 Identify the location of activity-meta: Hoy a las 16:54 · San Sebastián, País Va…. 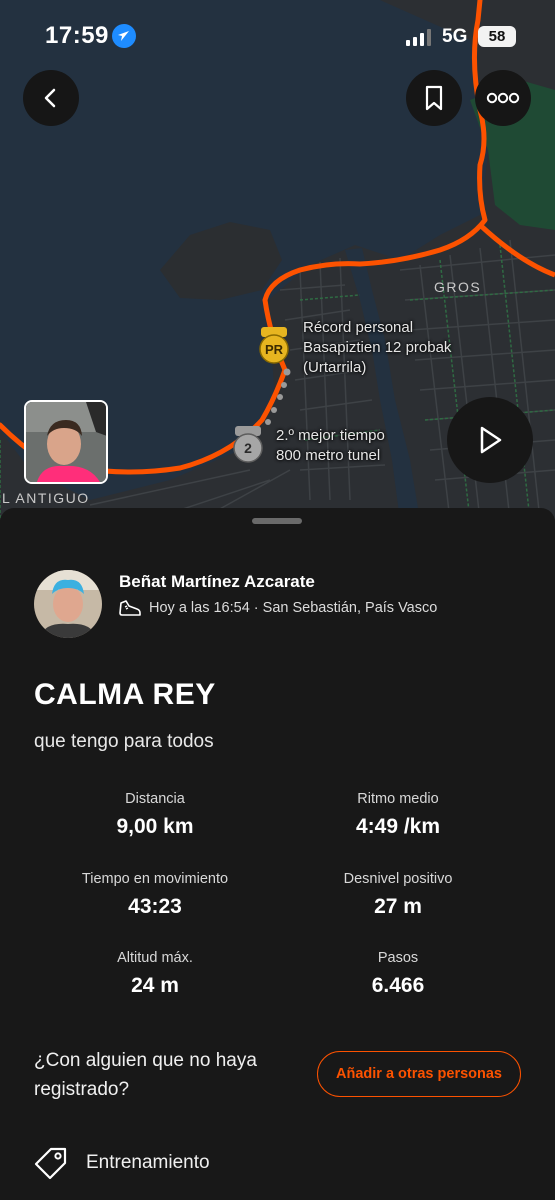
(278, 608).